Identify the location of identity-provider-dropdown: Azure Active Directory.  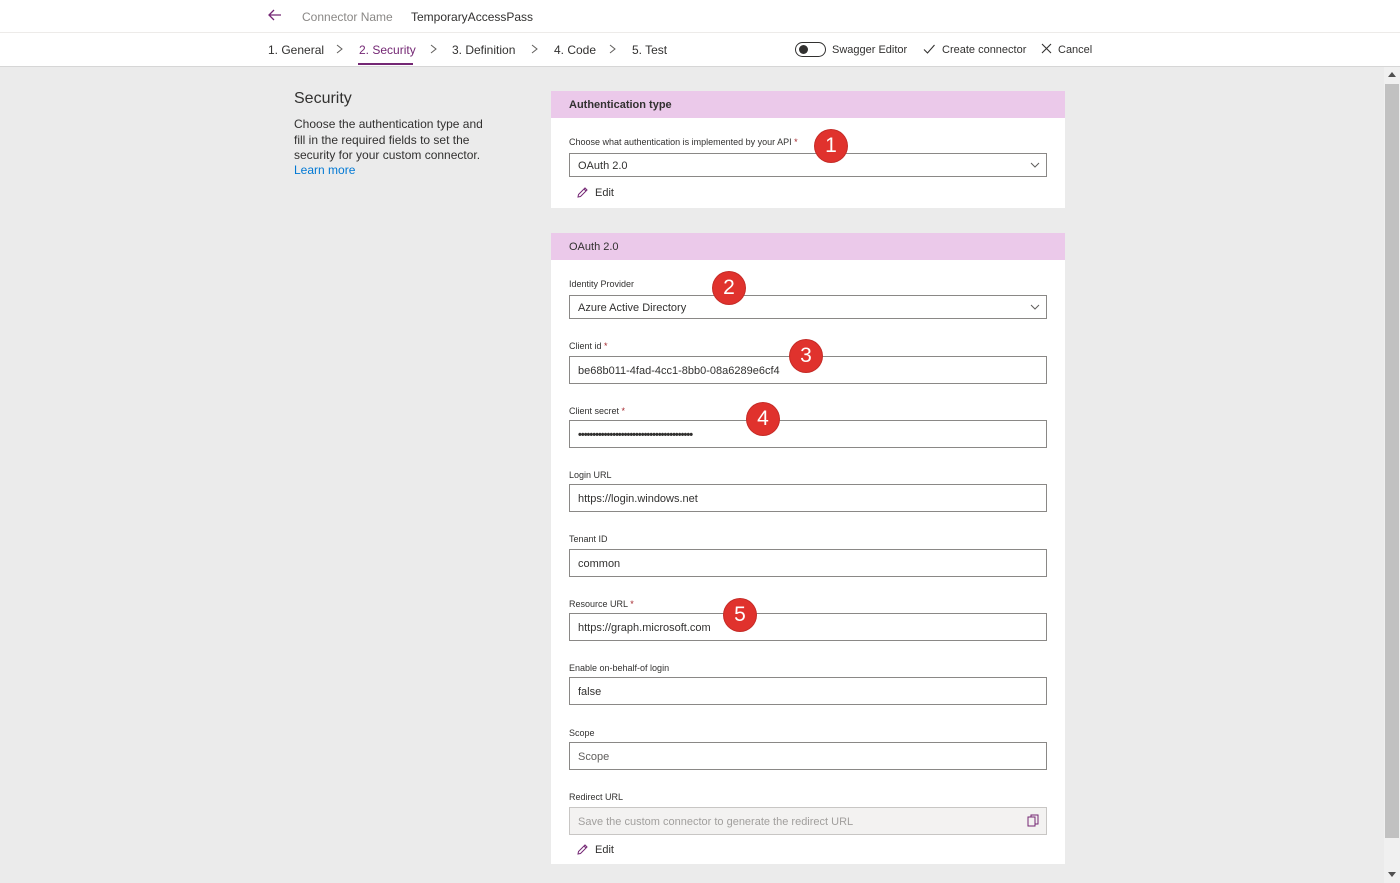
(808, 307).